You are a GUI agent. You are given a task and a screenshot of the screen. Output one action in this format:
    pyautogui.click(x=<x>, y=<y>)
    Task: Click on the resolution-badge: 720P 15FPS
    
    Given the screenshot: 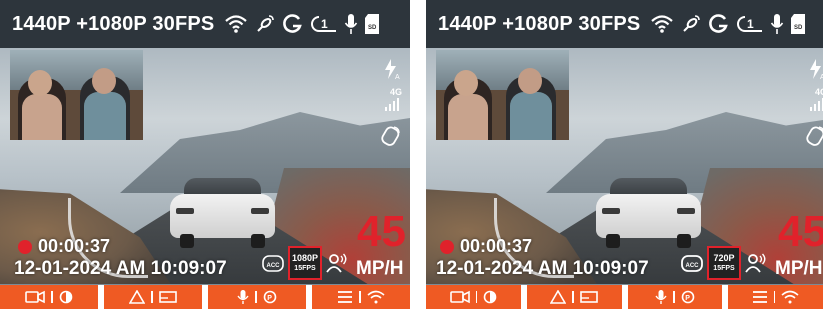 What is the action you would take?
    pyautogui.click(x=724, y=263)
    